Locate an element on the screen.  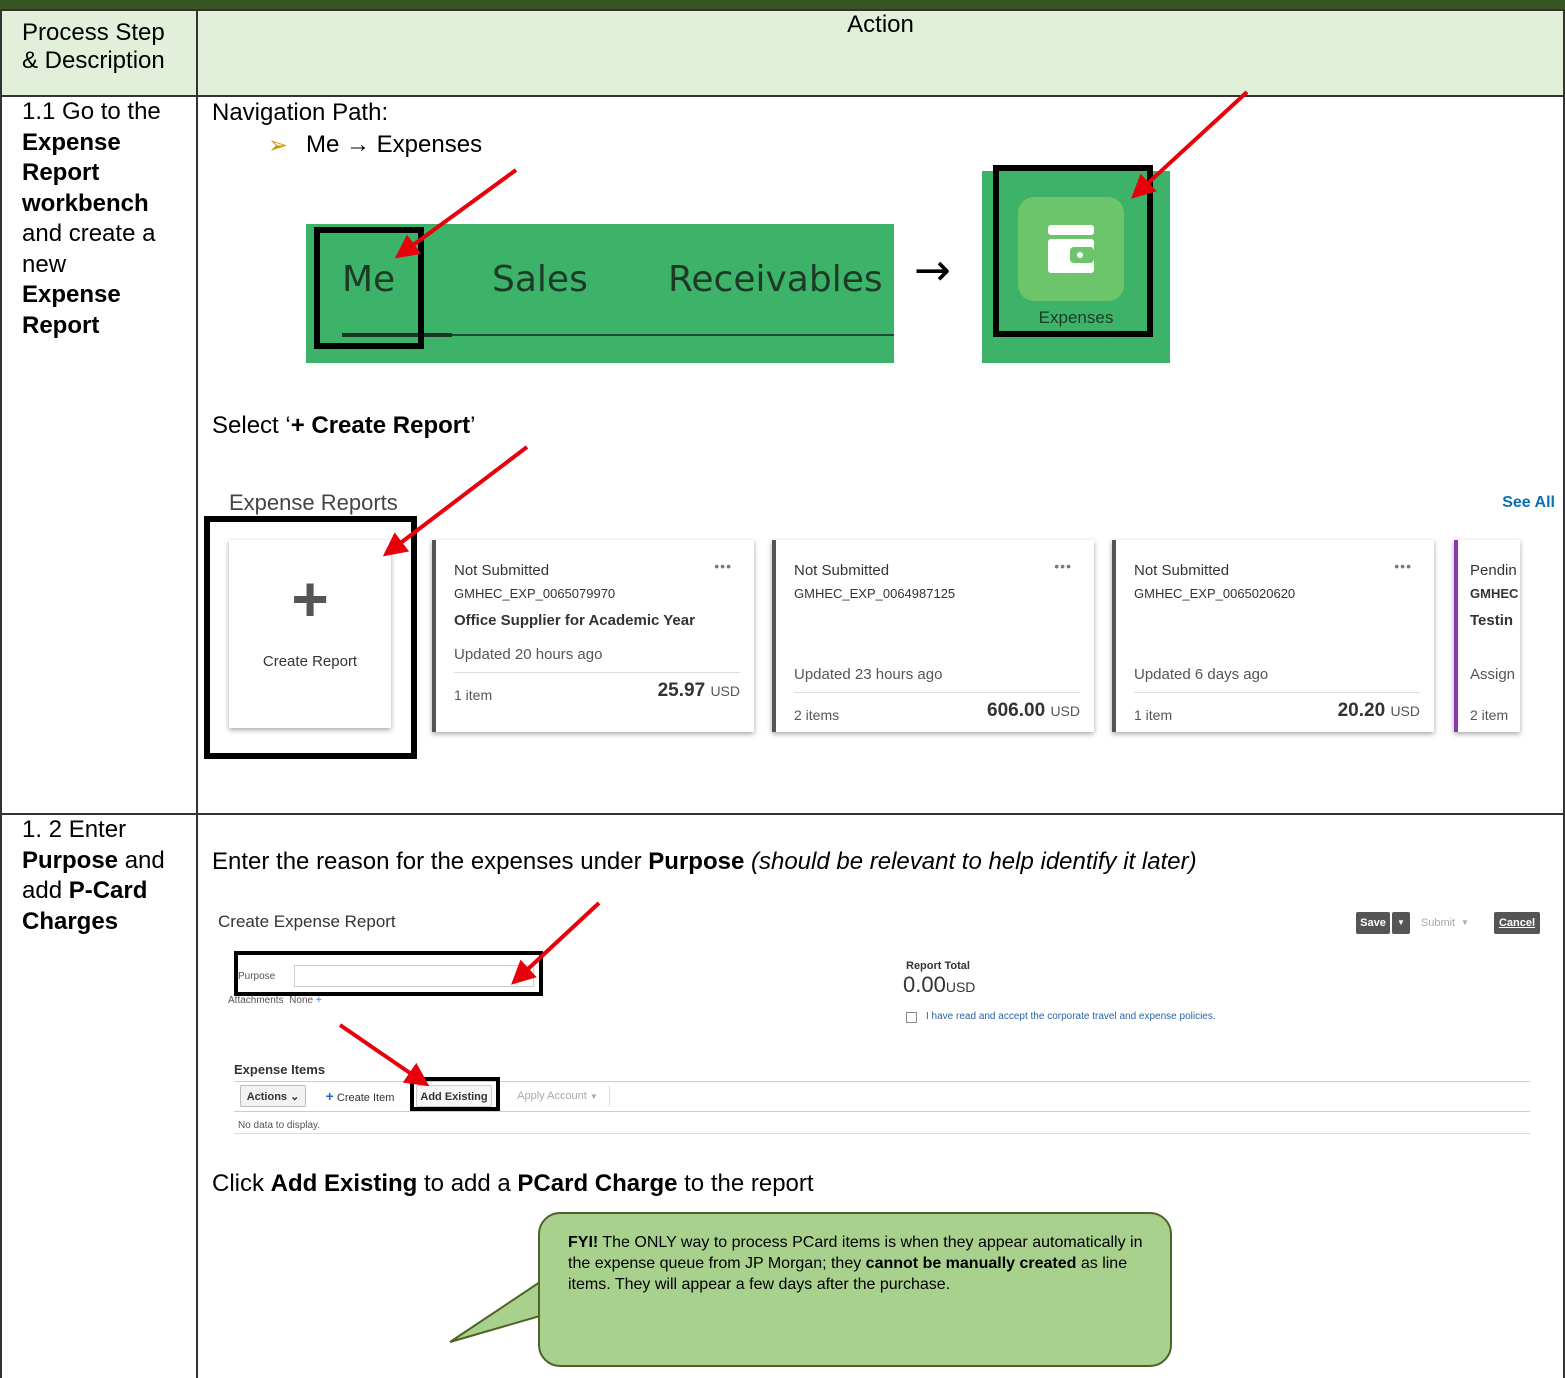
step2-text: add is located at coordinates (45, 890).